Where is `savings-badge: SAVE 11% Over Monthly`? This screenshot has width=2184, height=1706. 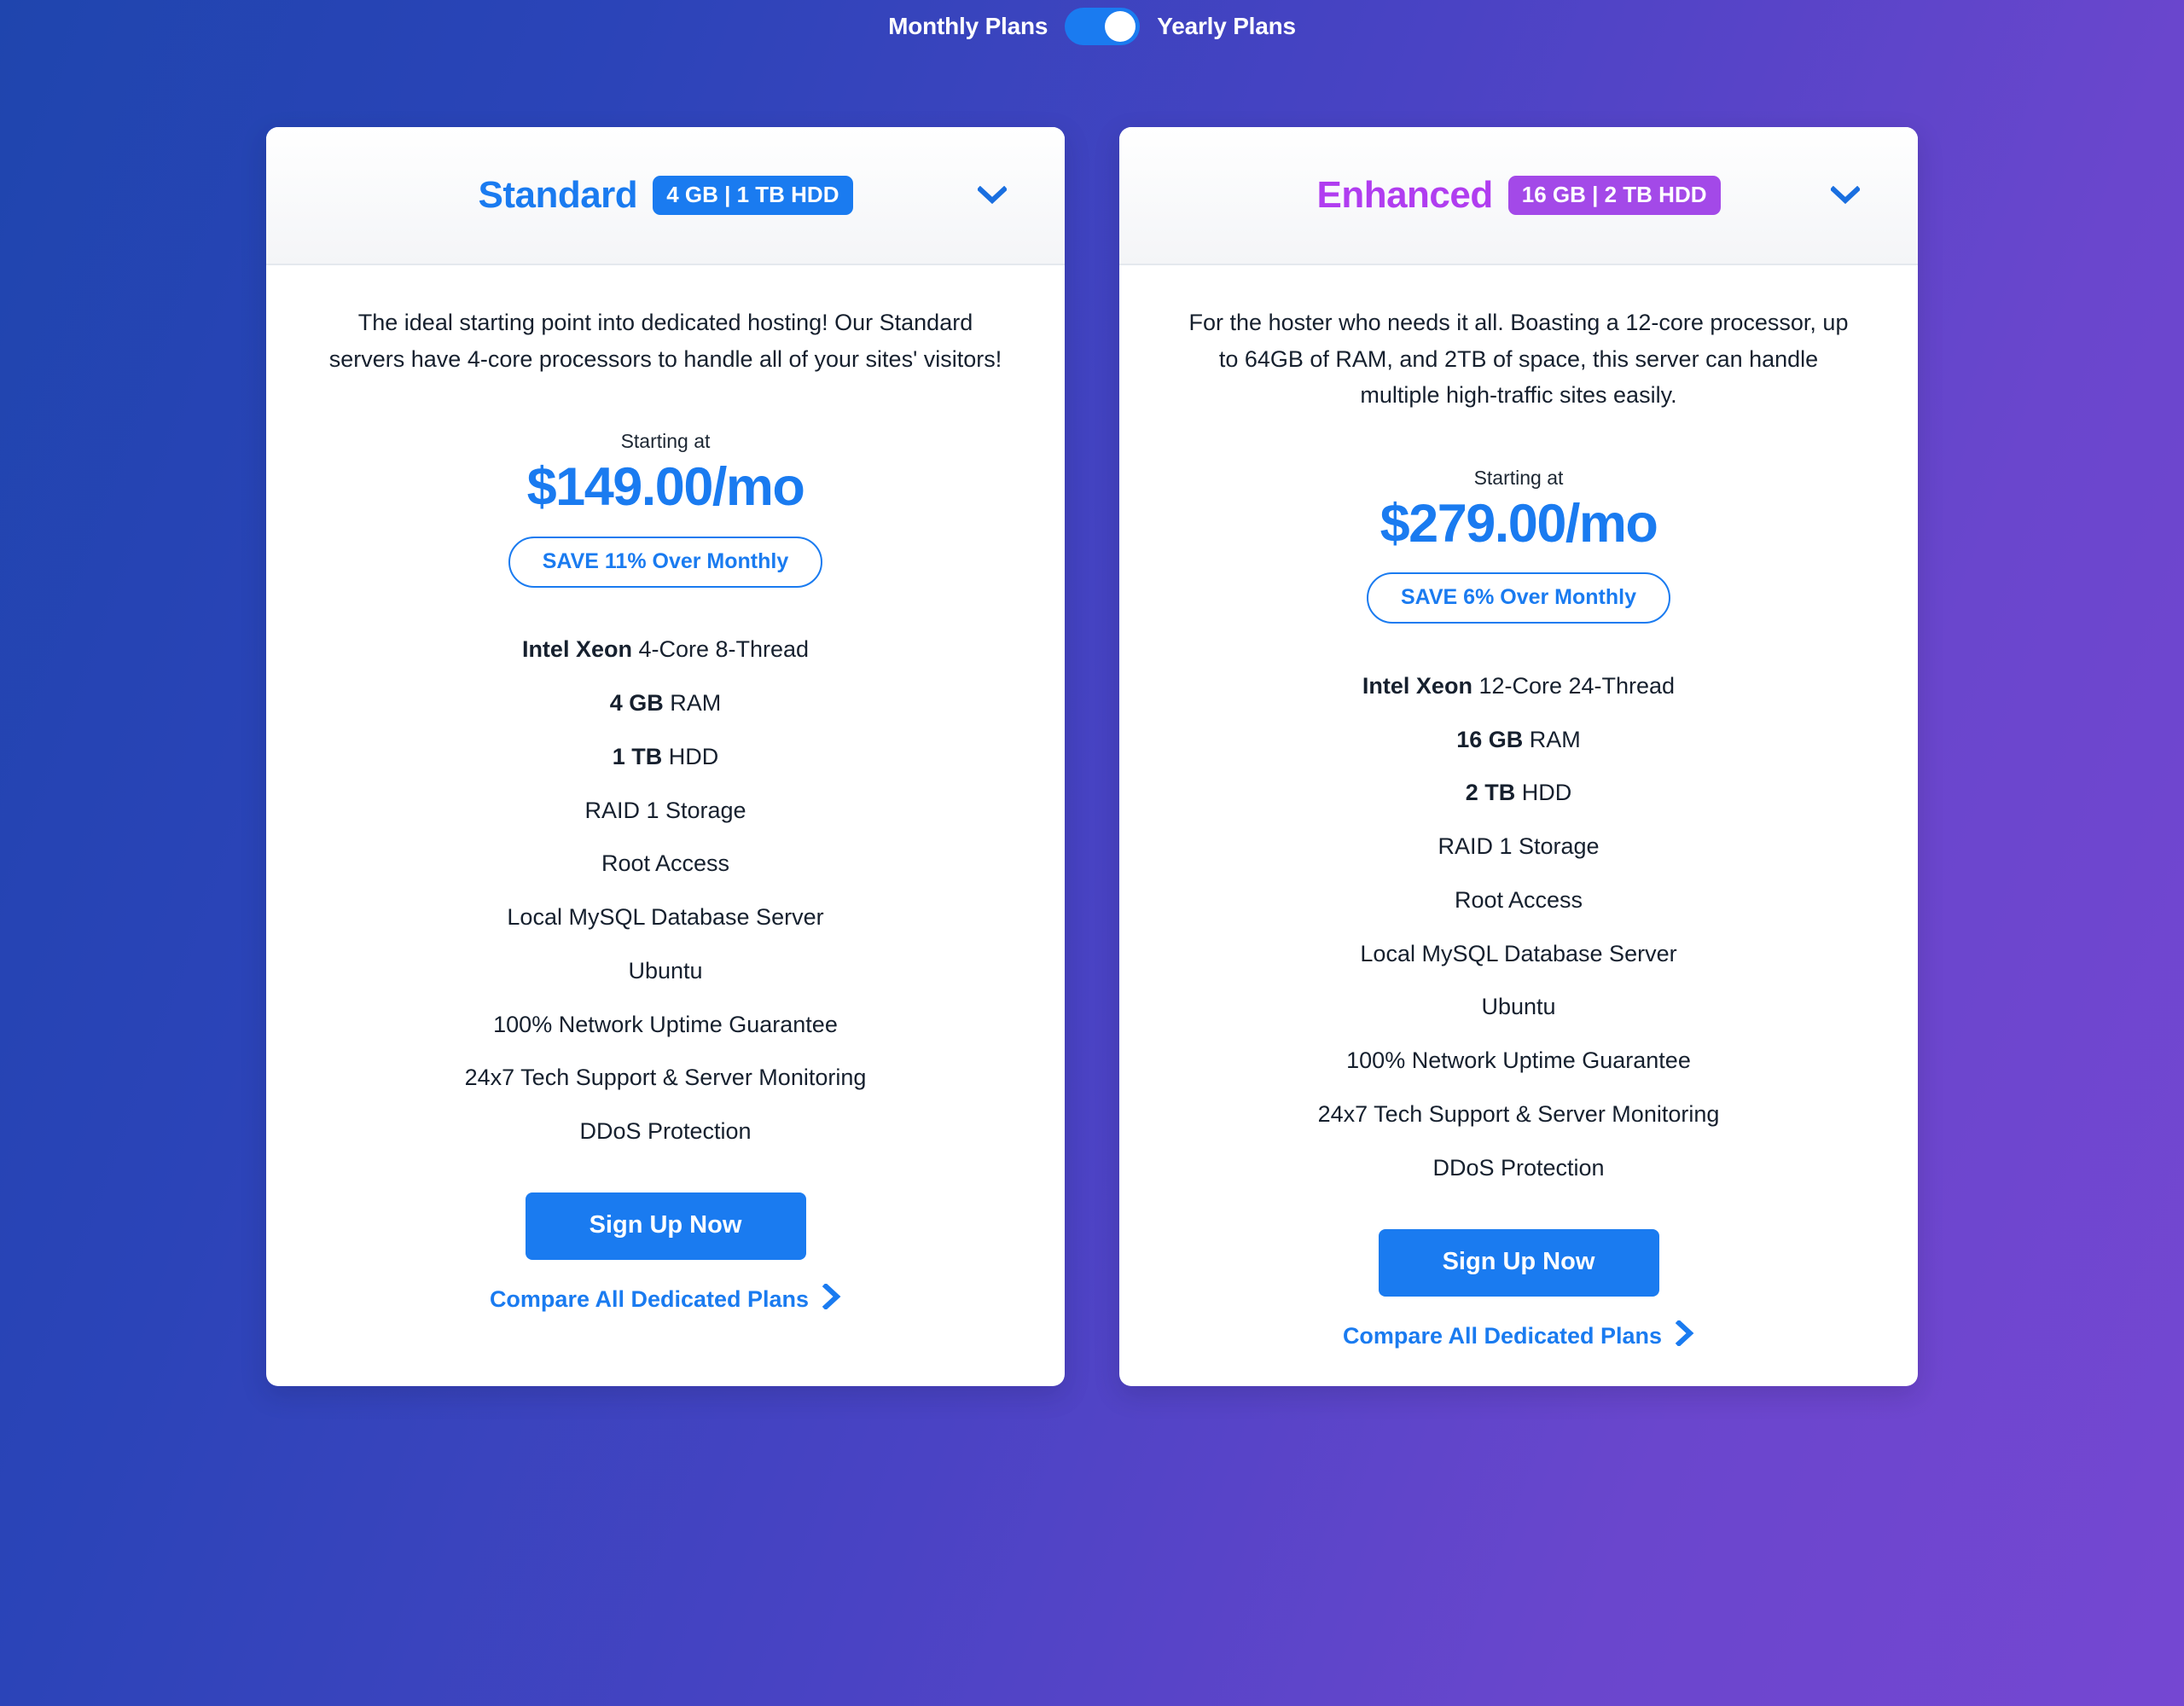
savings-badge: SAVE 11% Over Monthly is located at coordinates (666, 562).